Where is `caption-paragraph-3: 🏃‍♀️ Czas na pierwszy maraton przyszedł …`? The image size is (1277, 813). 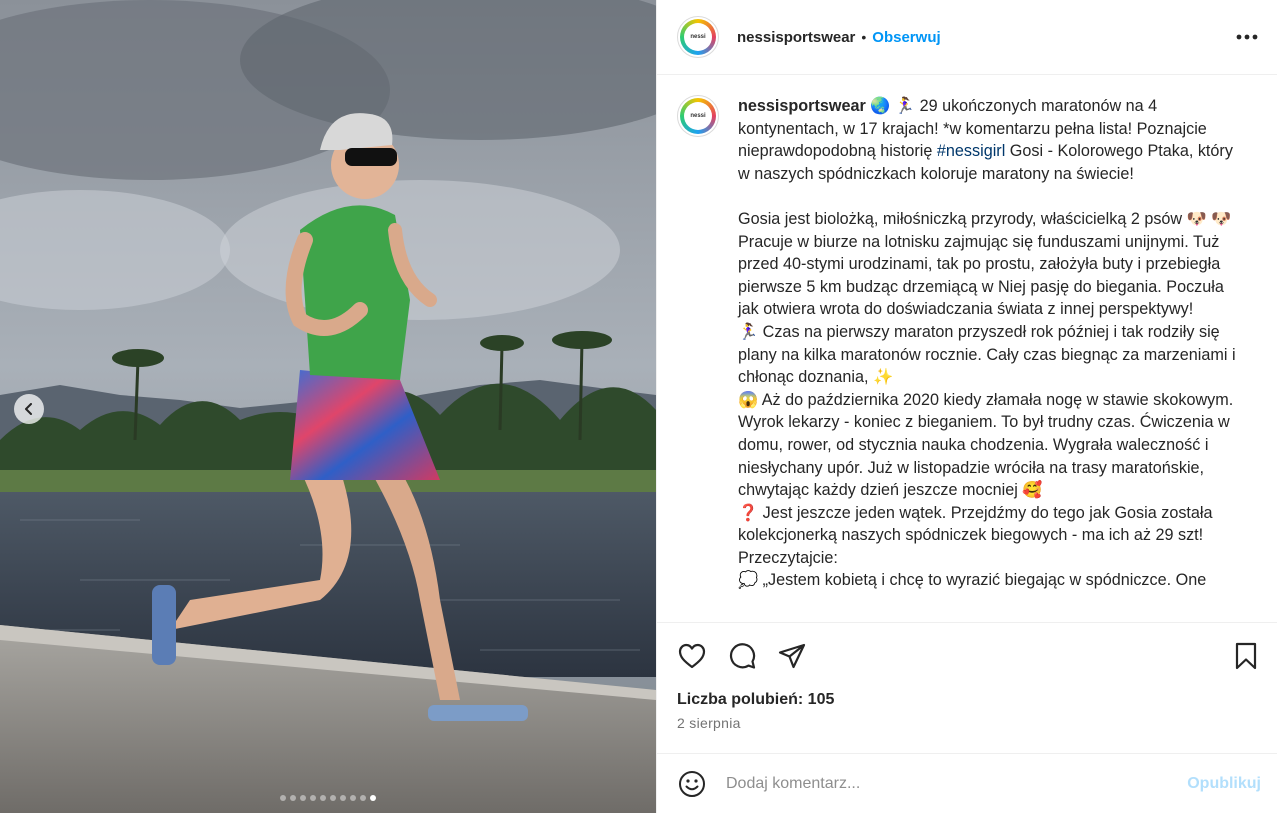
caption-paragraph-3: 🏃‍♀️ Czas na pierwszy maraton przyszedł … is located at coordinates (987, 354).